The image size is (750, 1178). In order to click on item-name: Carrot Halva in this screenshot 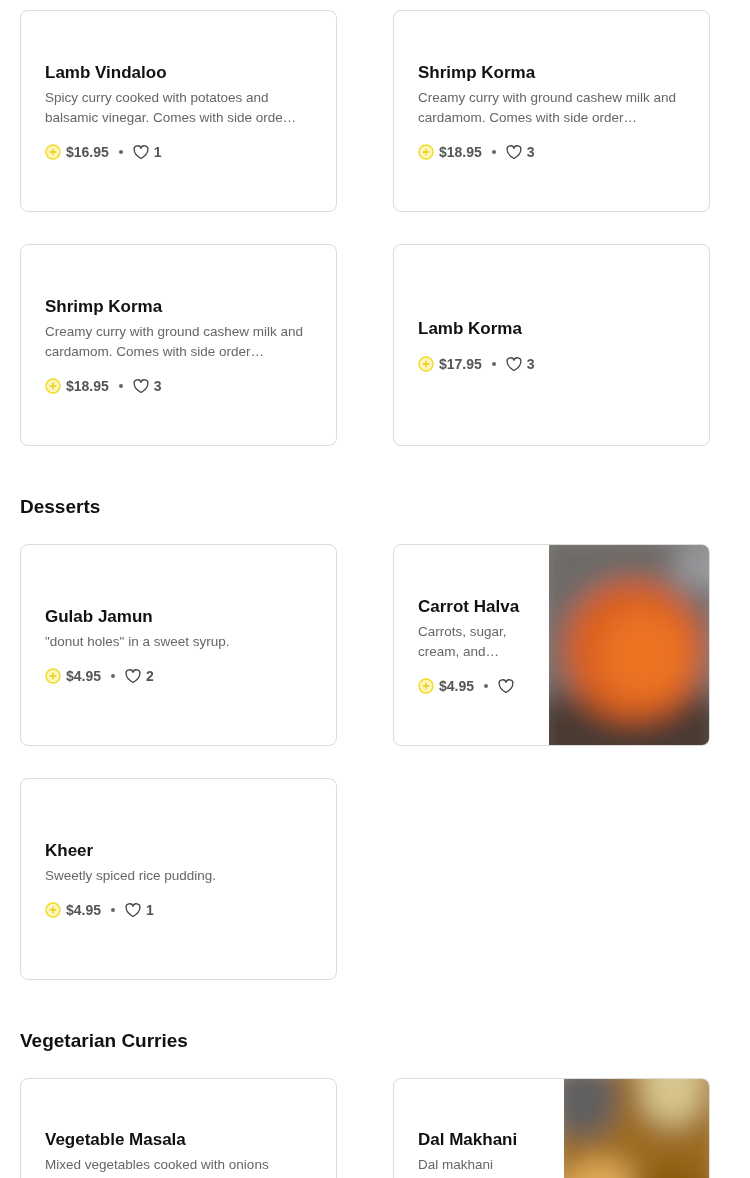, I will do `click(469, 607)`.